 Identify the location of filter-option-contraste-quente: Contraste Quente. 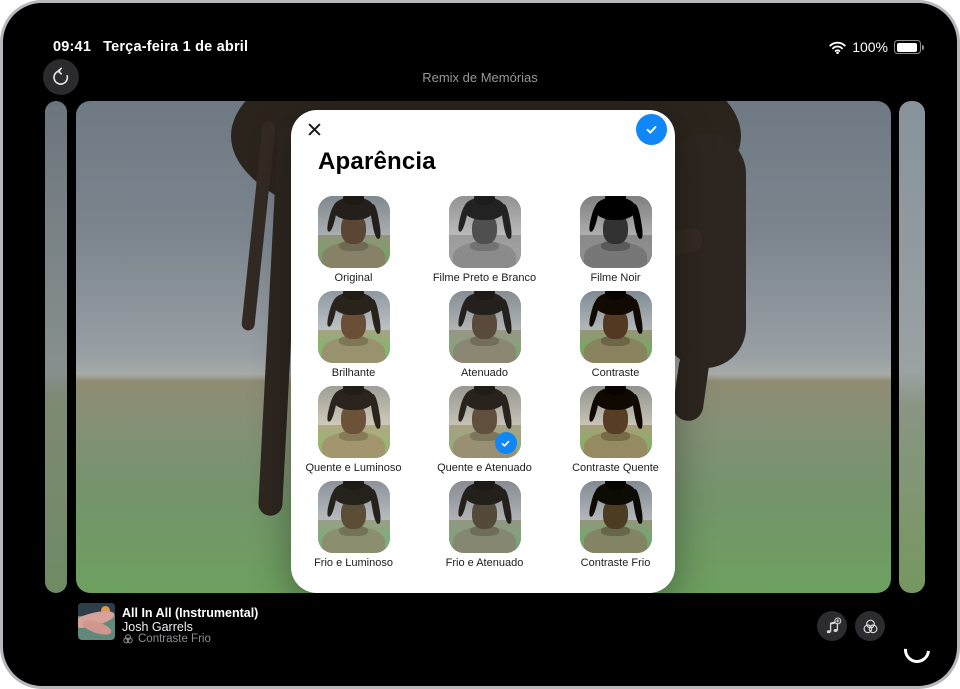
(615, 430).